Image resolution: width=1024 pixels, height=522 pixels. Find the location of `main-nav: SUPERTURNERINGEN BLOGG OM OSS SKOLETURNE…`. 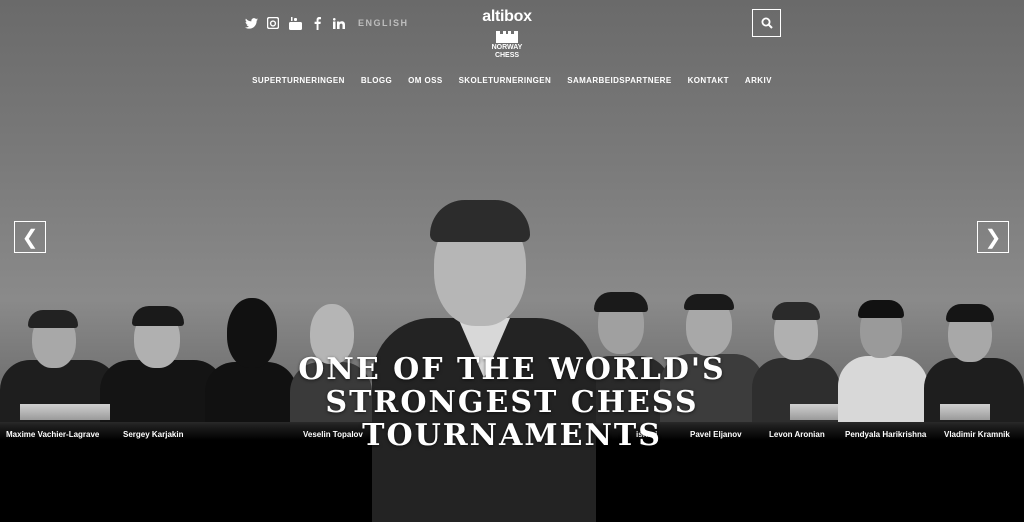

main-nav: SUPERTURNERINGEN BLOGG OM OSS SKOLETURNE… is located at coordinates (512, 80).